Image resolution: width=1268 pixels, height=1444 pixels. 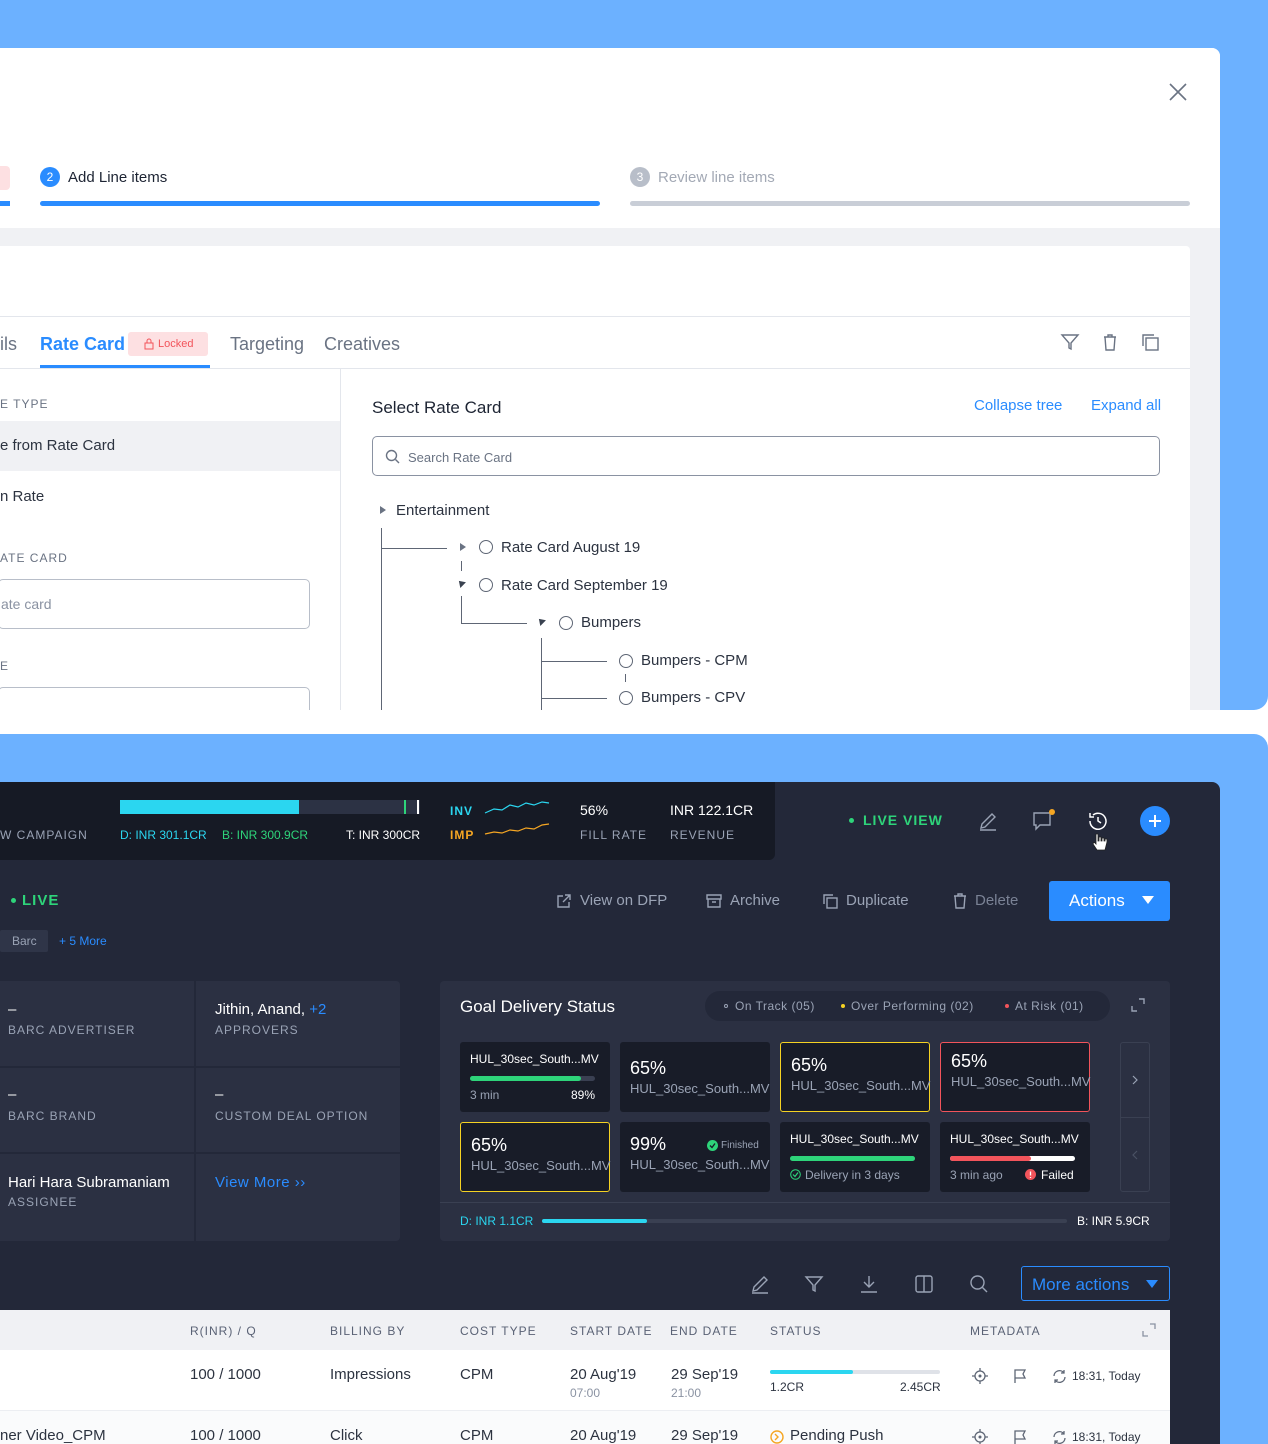 I want to click on tab-rate-card: Rate Card, so click(x=82, y=344).